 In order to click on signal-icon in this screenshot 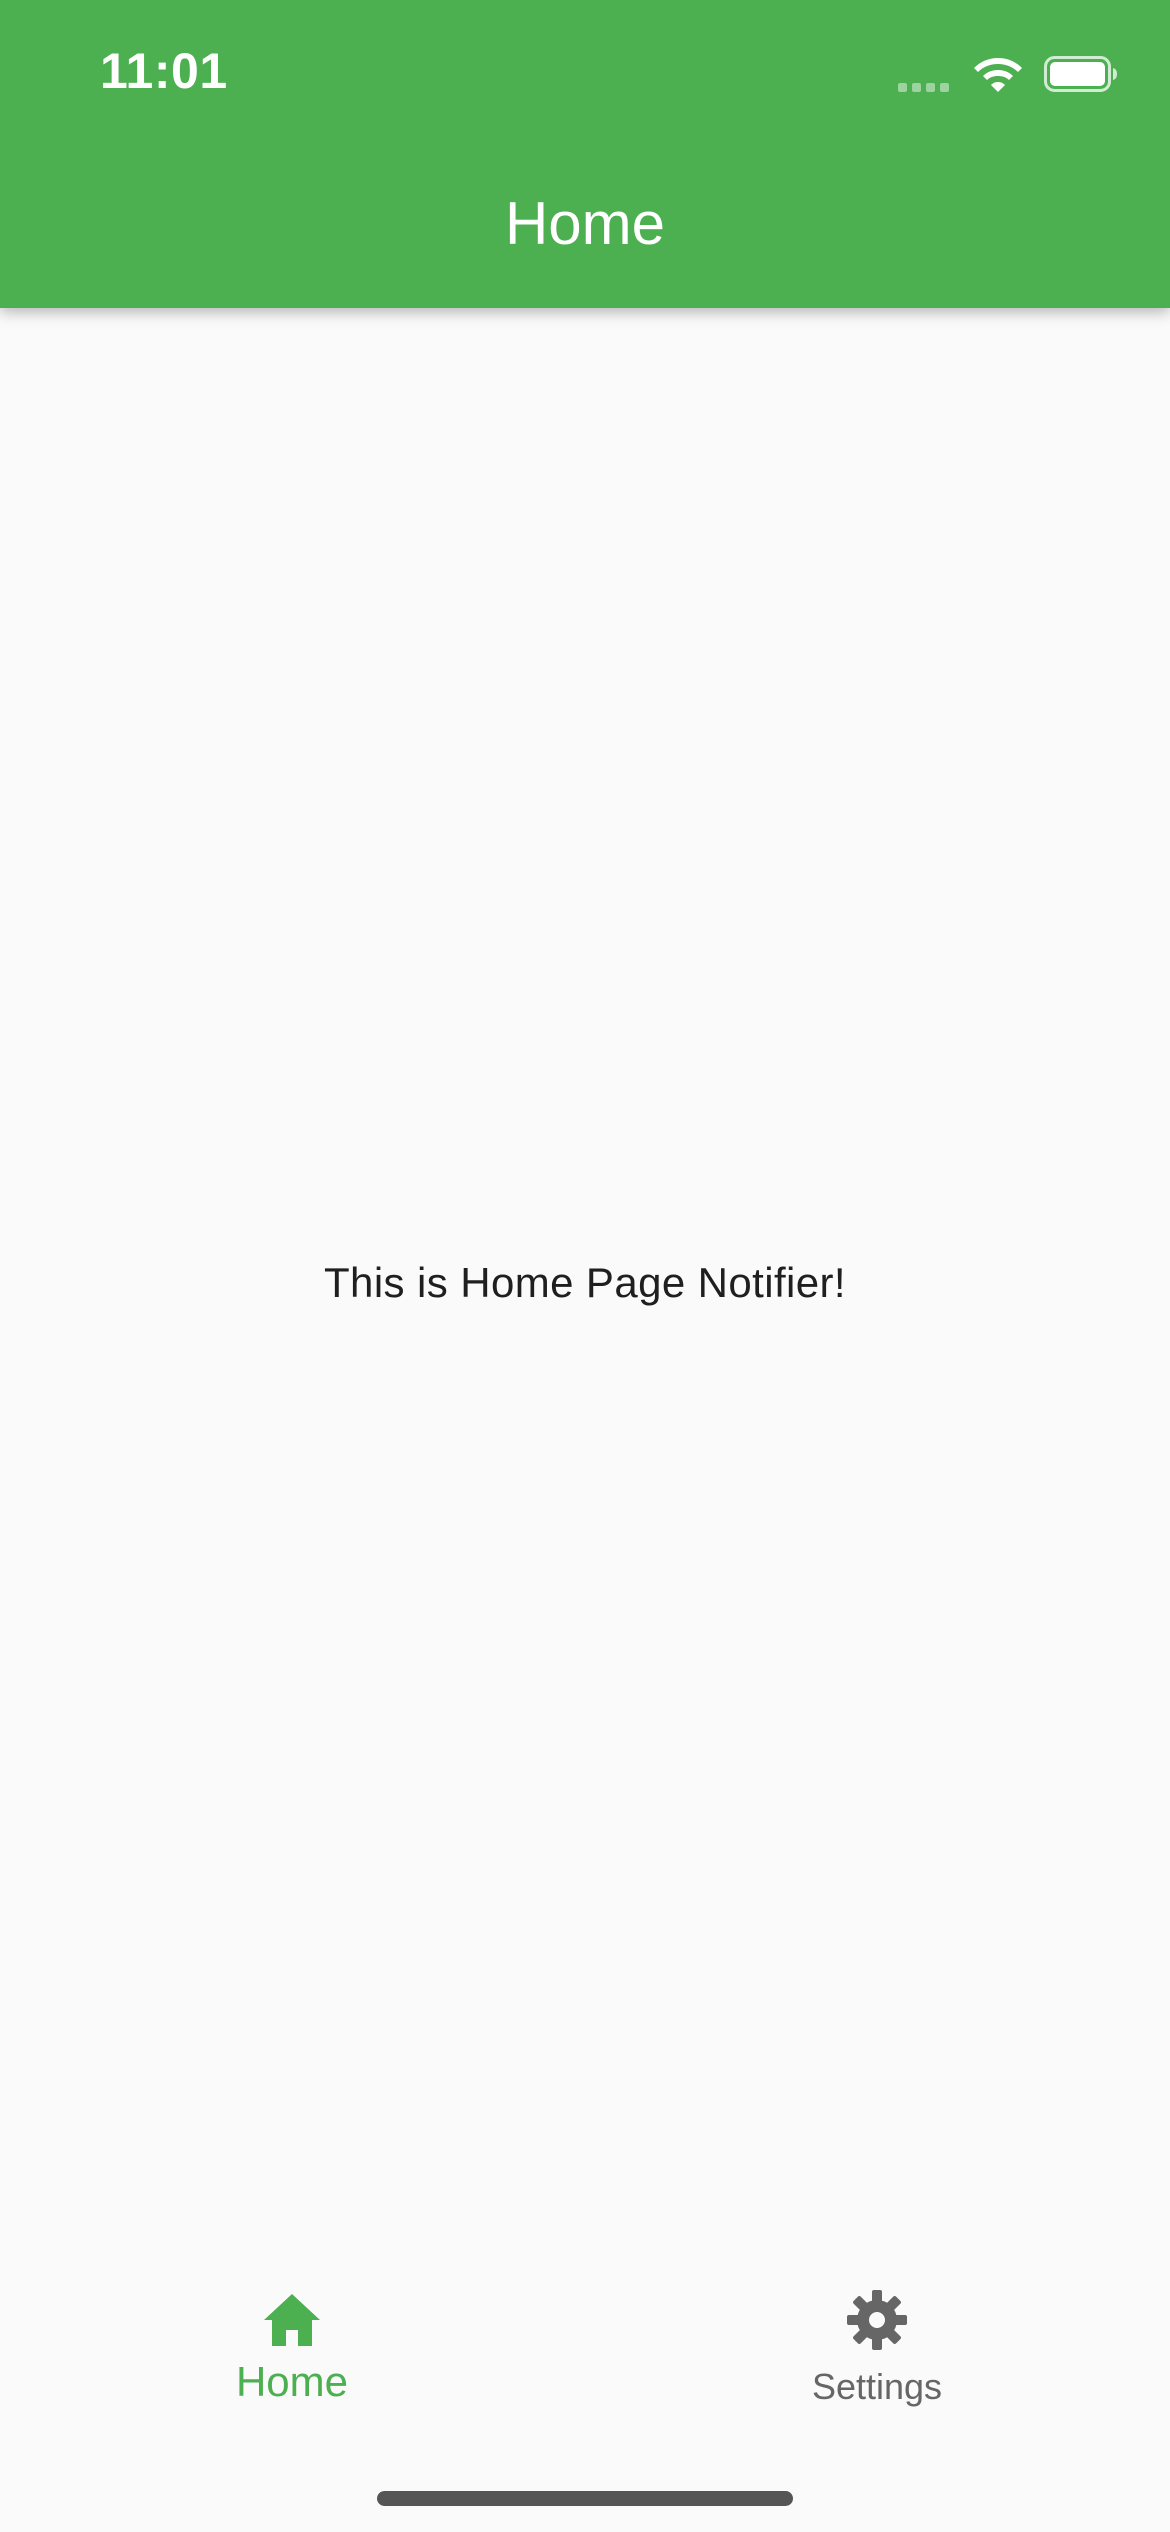, I will do `click(926, 74)`.